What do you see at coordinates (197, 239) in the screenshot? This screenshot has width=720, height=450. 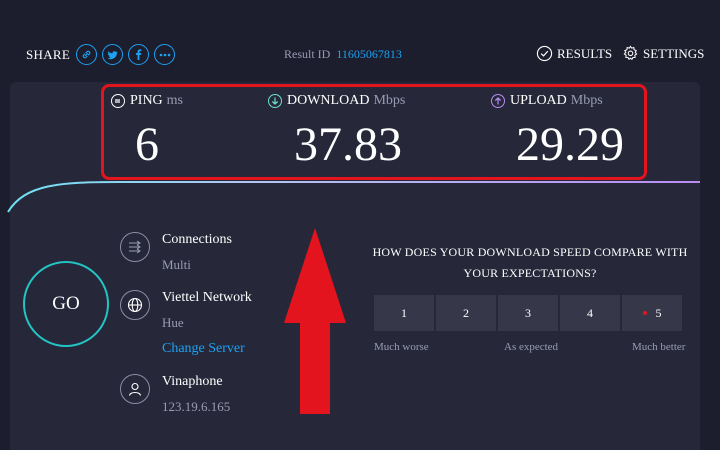 I see `connections-title: Connections` at bounding box center [197, 239].